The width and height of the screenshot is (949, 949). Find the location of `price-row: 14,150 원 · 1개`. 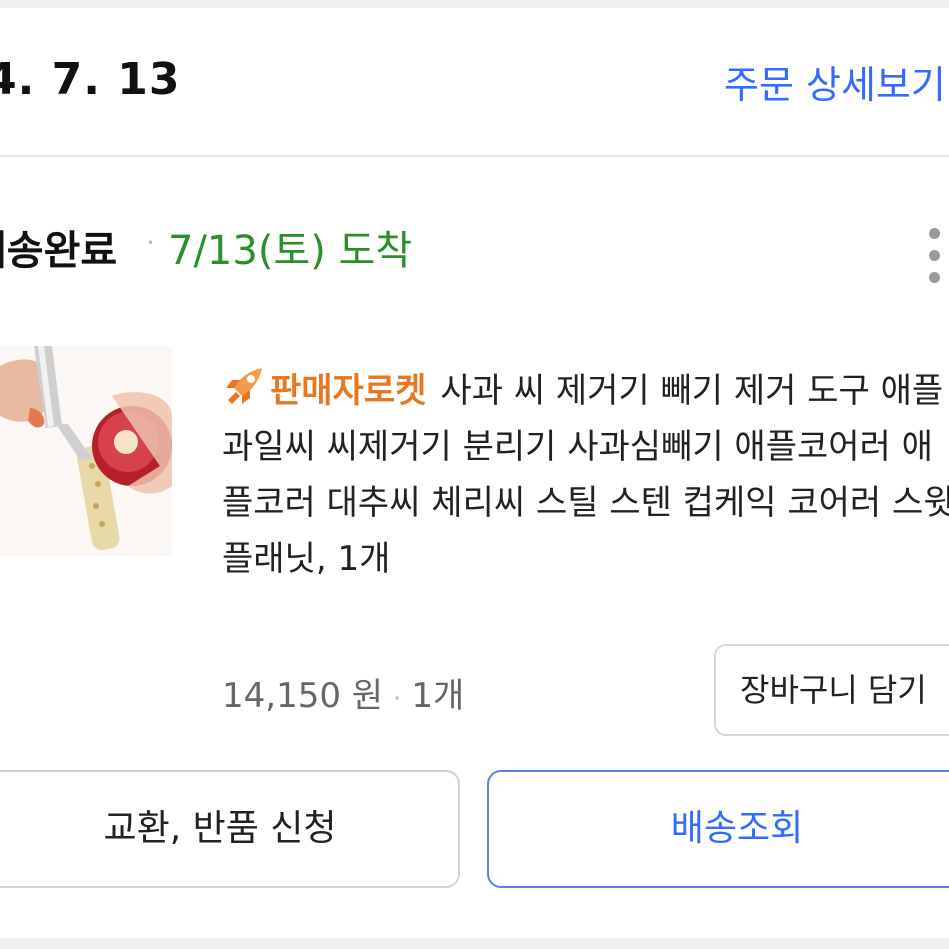

price-row: 14,150 원 · 1개 is located at coordinates (343, 692).